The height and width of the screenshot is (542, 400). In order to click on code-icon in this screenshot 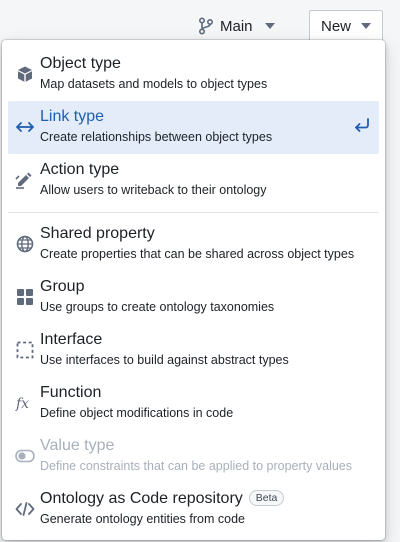, I will do `click(25, 509)`.